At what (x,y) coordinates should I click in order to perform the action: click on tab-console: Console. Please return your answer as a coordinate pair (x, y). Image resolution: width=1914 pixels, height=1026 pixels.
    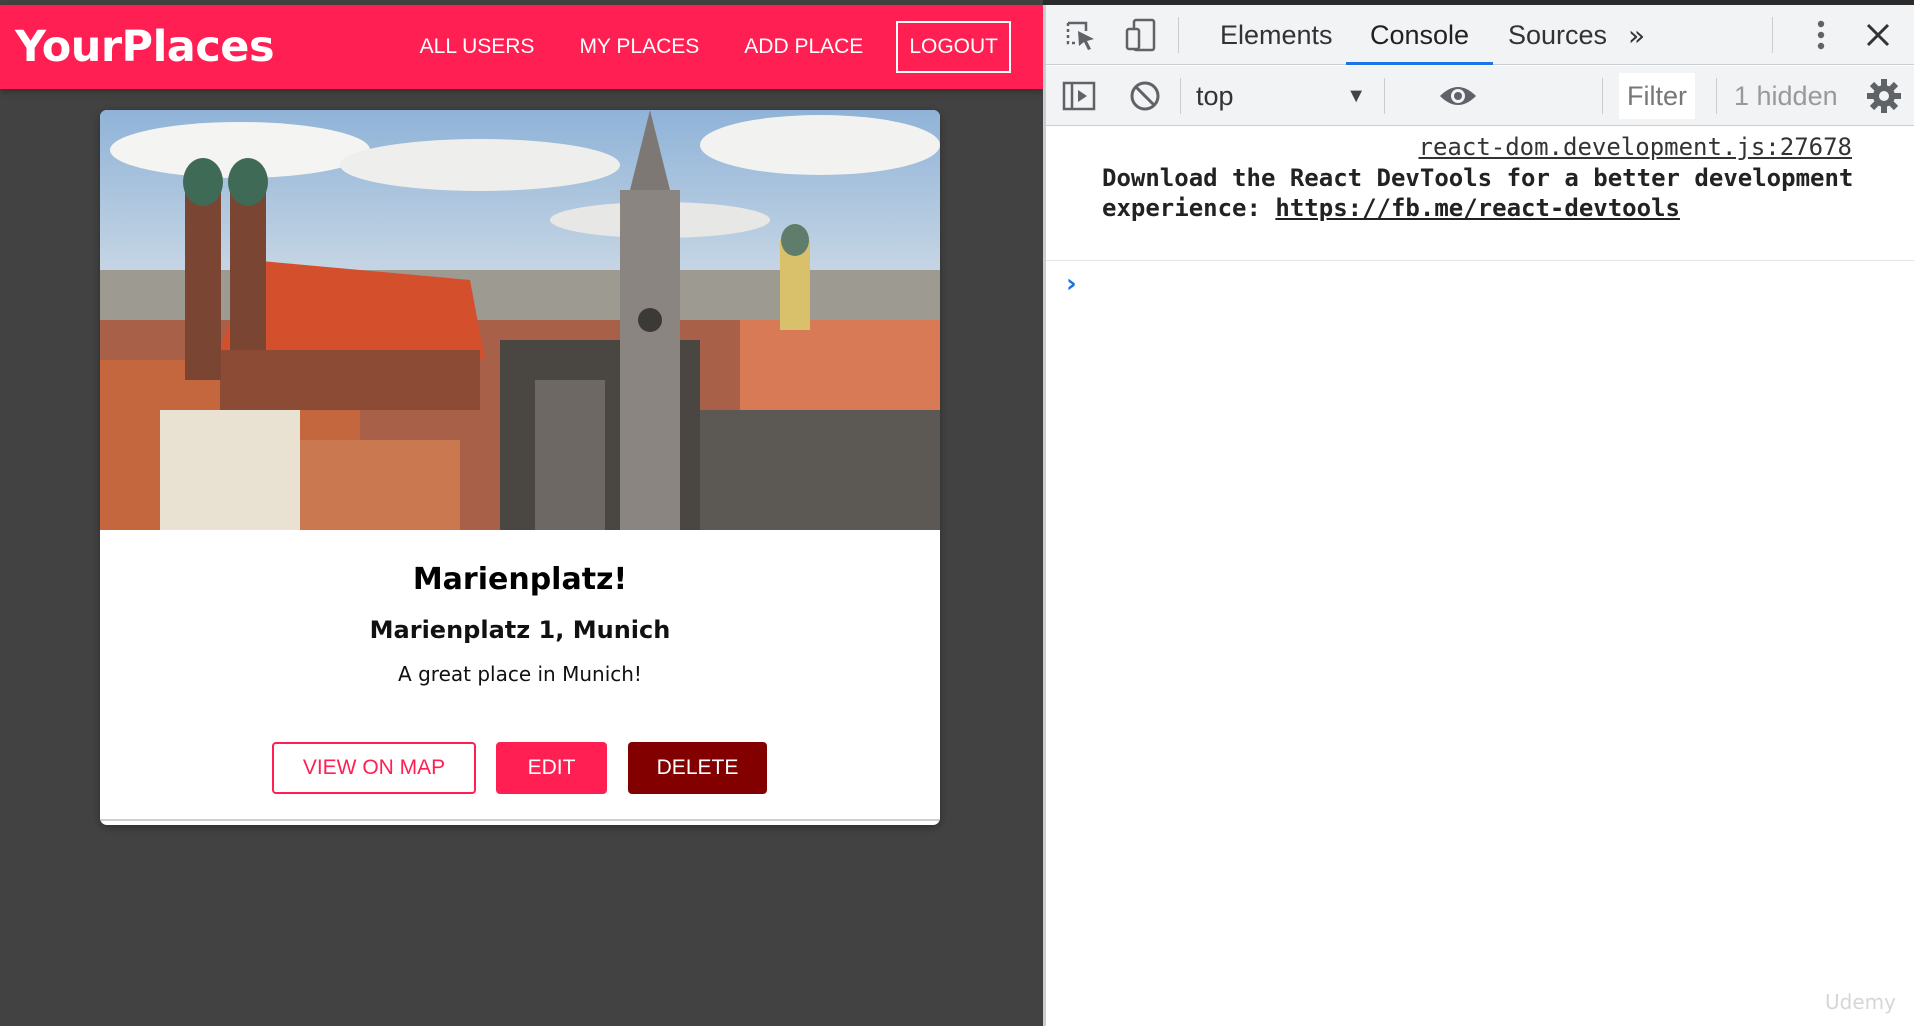
    Looking at the image, I should click on (1420, 35).